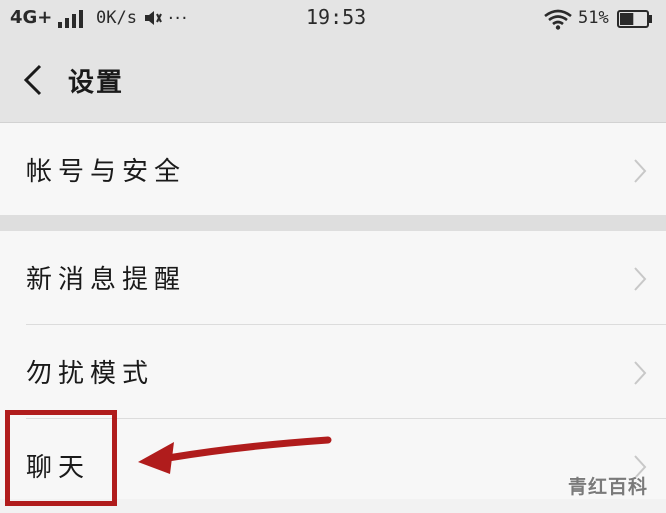 The image size is (666, 513). I want to click on section-separator, so click(333, 223).